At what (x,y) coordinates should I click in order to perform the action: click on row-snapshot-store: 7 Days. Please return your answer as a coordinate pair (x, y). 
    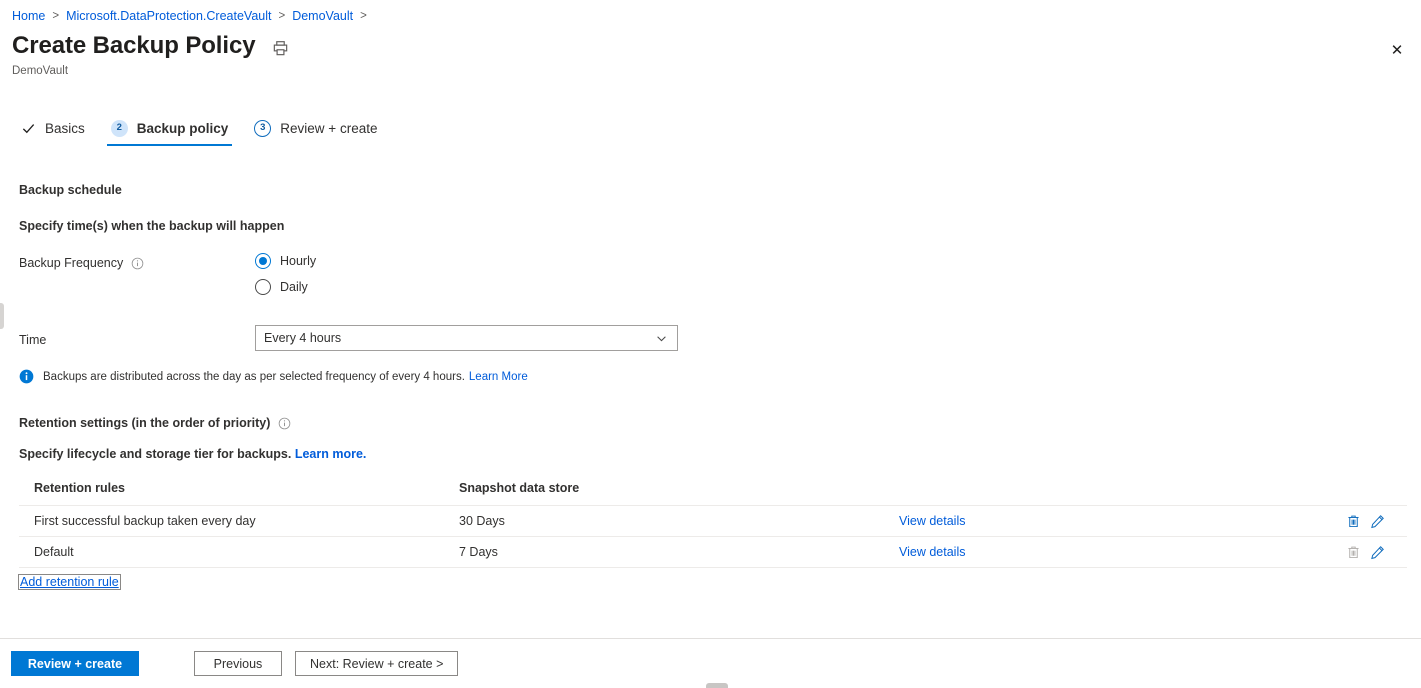
    Looking at the image, I should click on (478, 552).